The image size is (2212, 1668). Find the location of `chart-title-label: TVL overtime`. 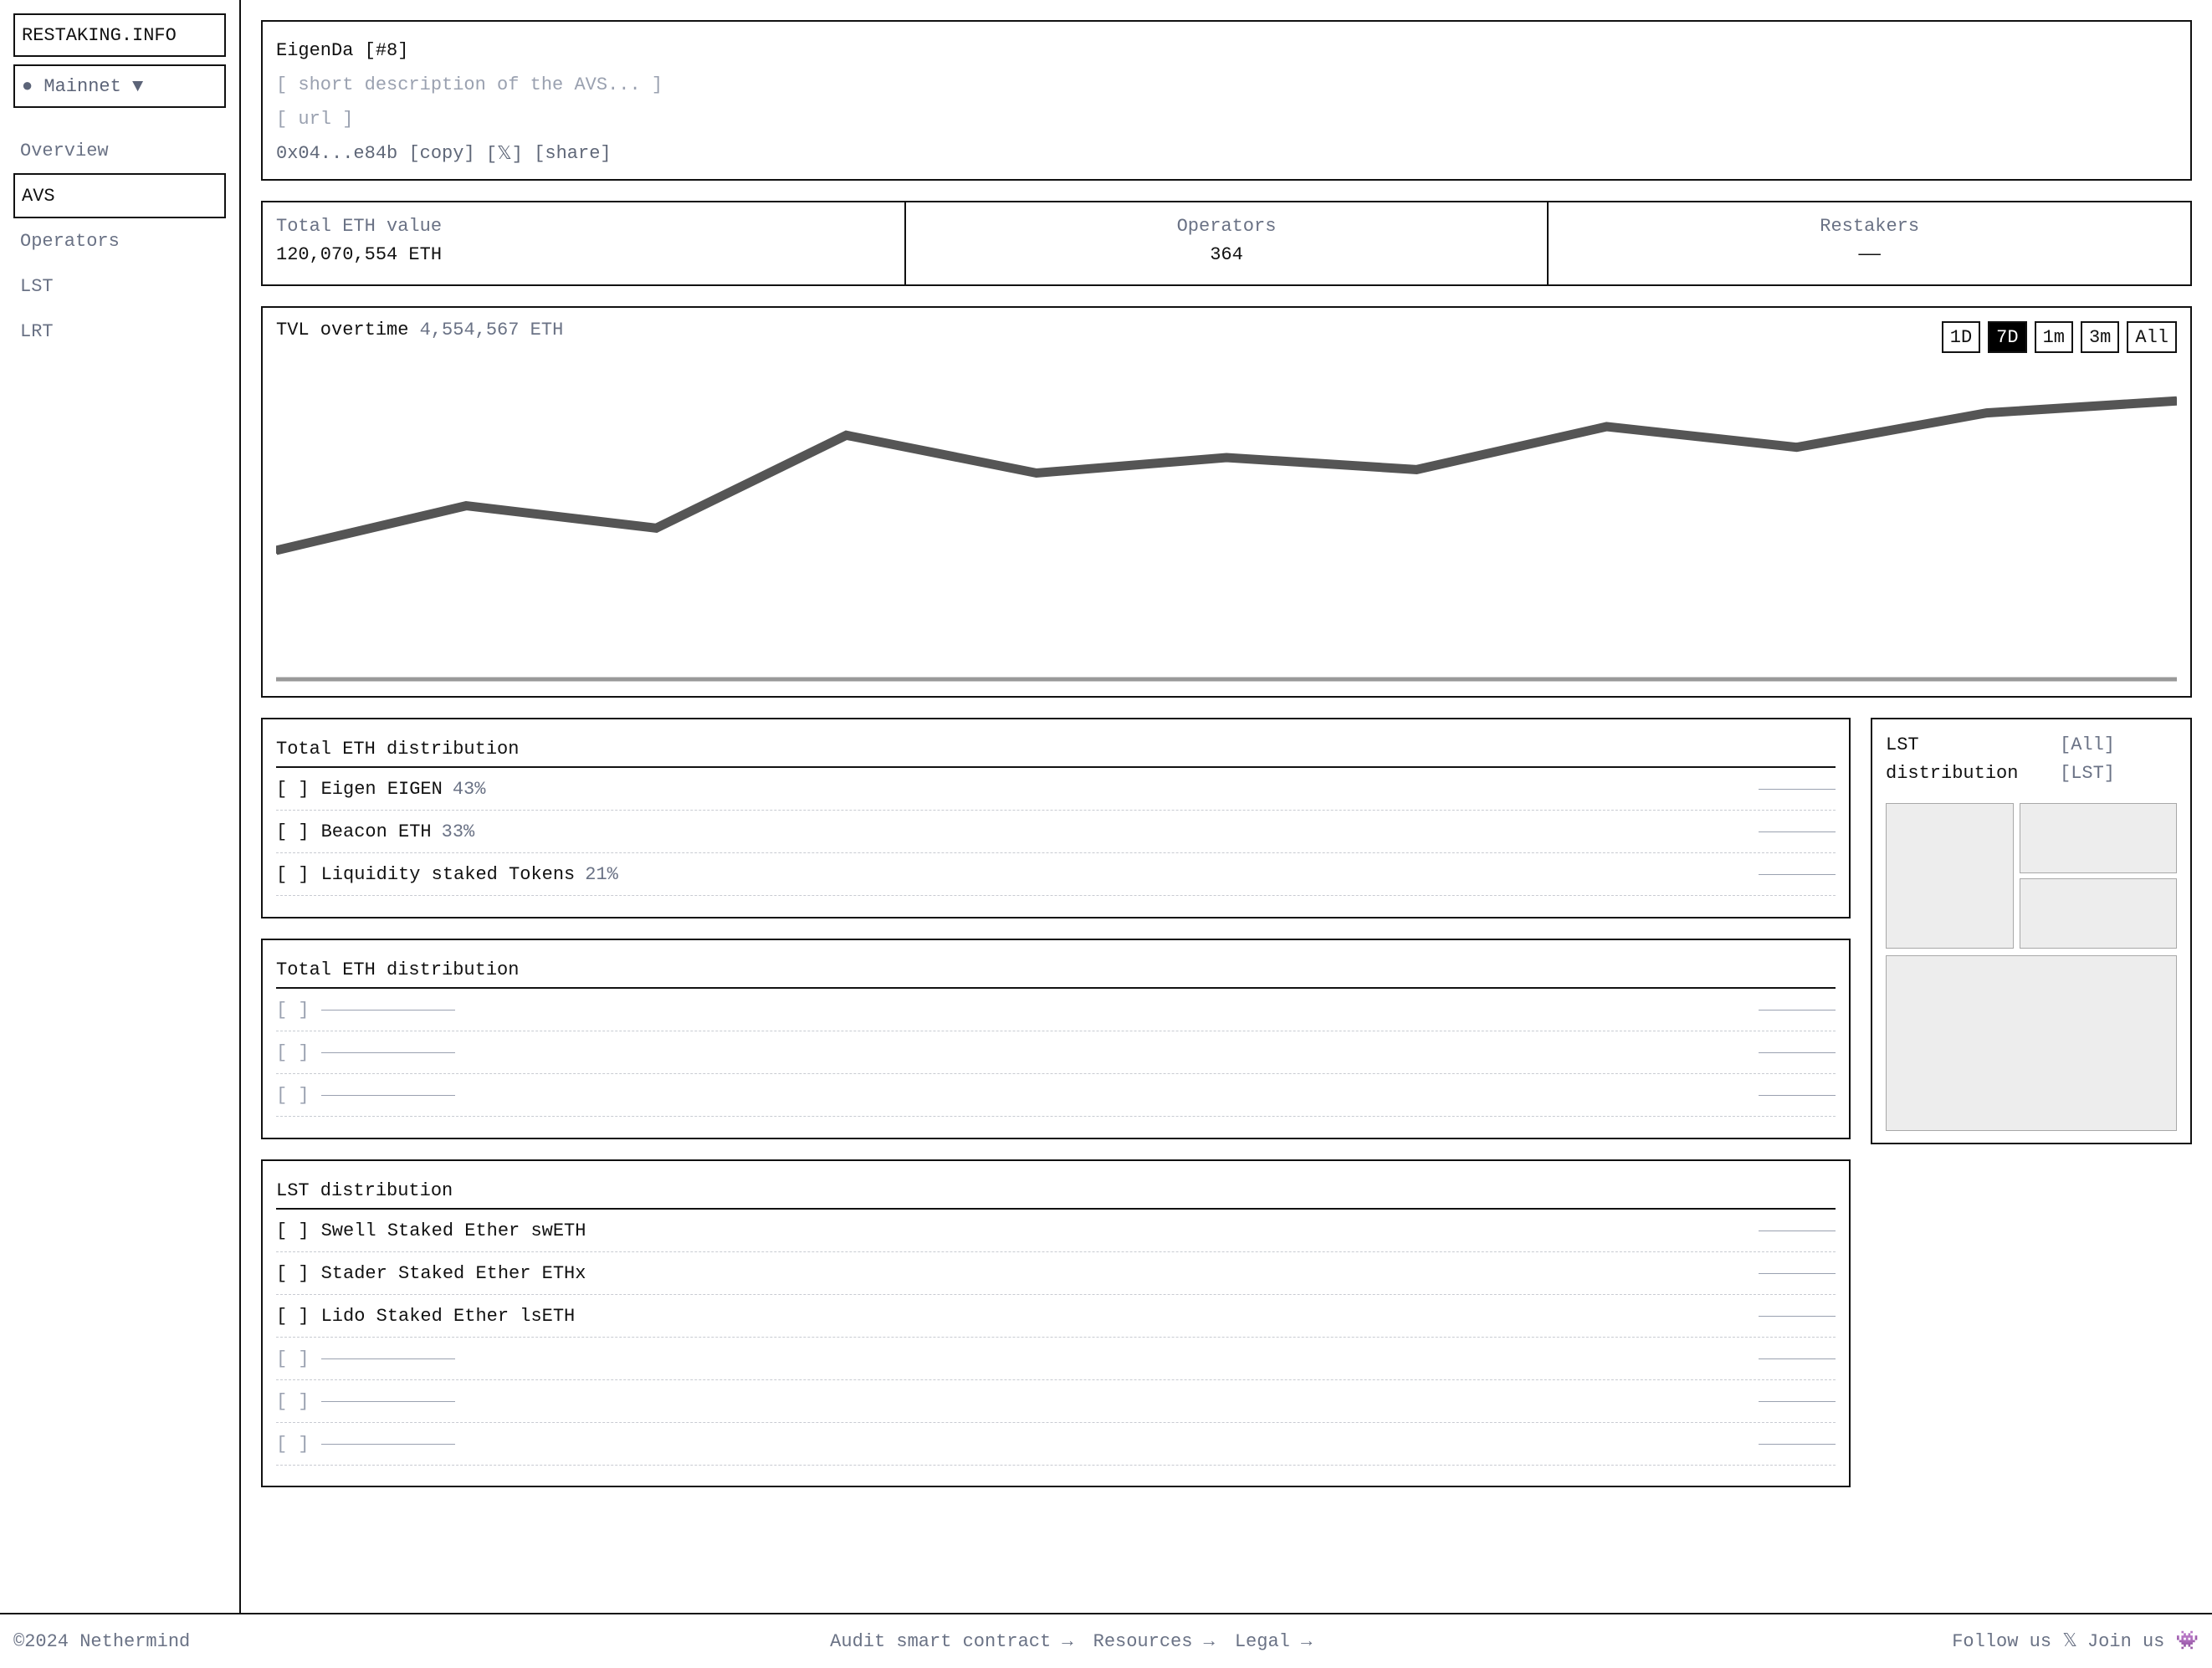

chart-title-label: TVL overtime is located at coordinates (342, 330).